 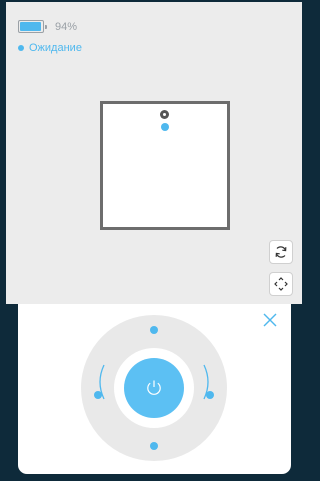 I want to click on power-ring, so click(x=154, y=388).